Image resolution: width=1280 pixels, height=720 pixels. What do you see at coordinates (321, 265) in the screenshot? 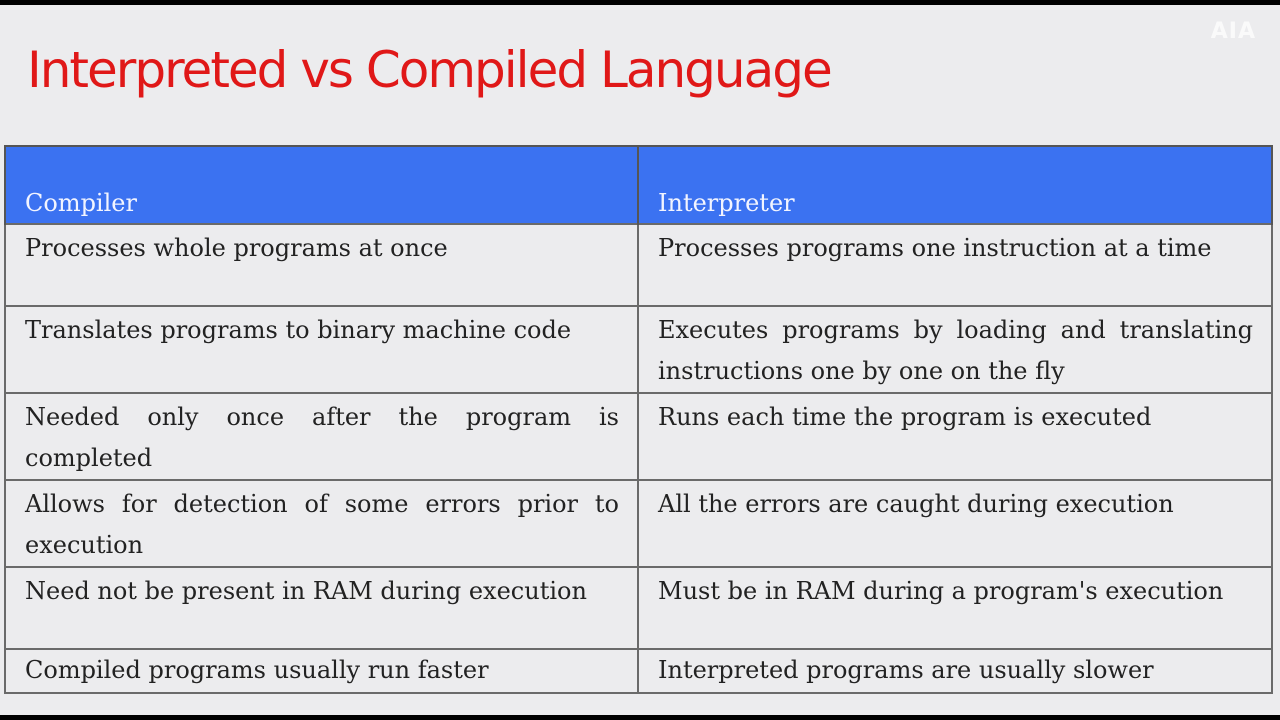
I see `compiler-cell: Processes whole programs at once` at bounding box center [321, 265].